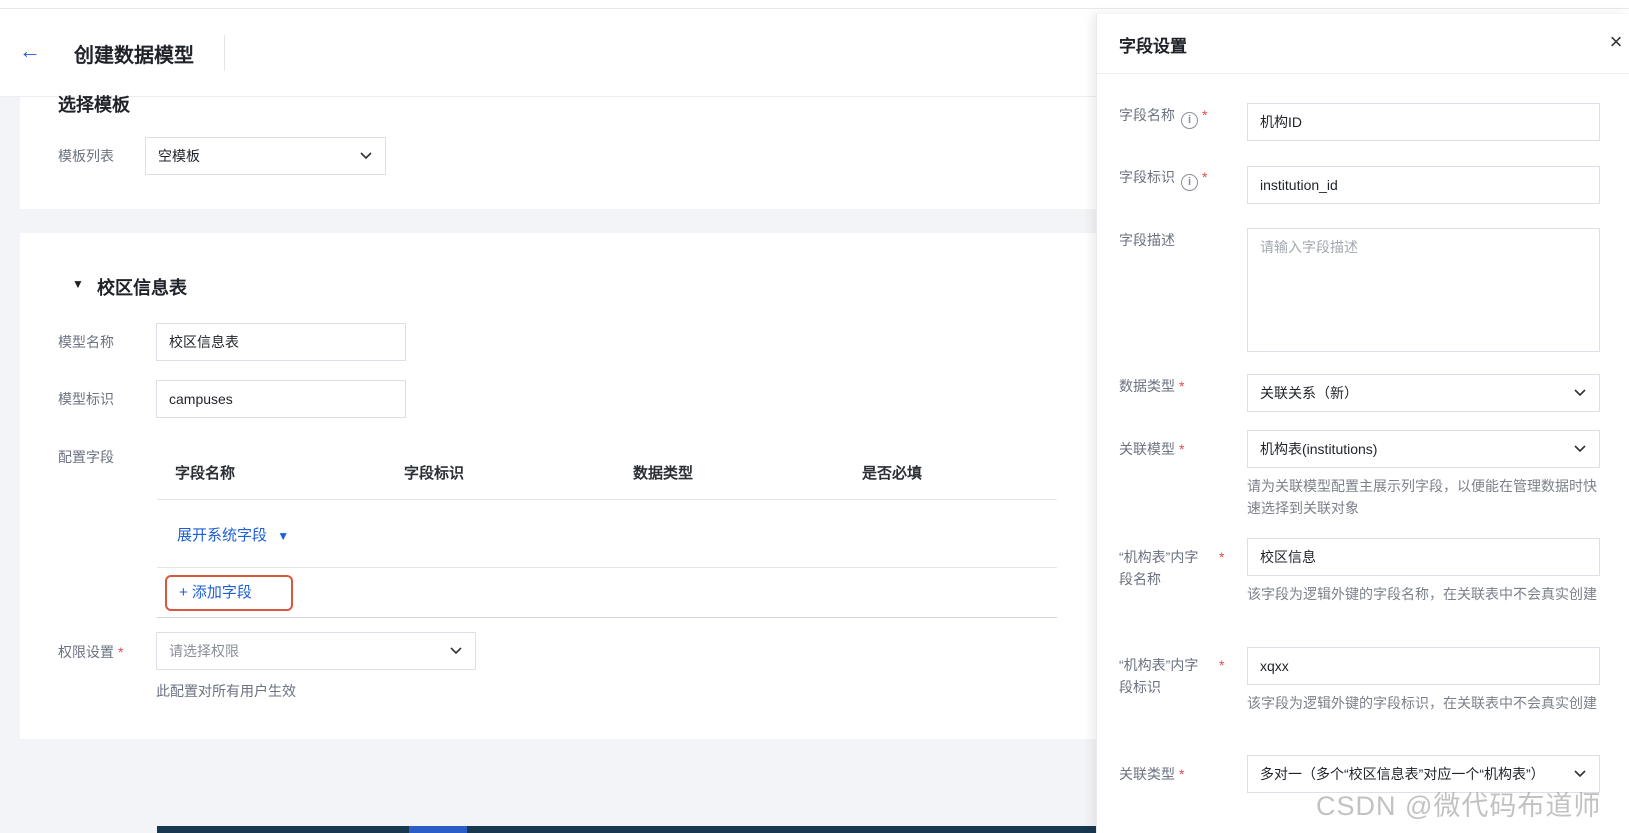  I want to click on template-select-value: 空模板, so click(179, 156).